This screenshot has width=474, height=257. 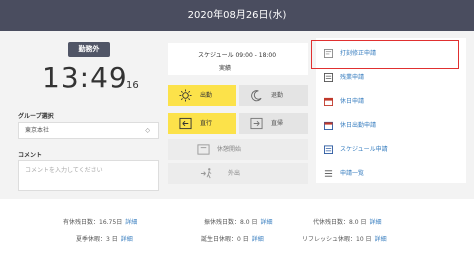 I want to click on sidebar-item-label: スケジュール申請, so click(x=364, y=149).